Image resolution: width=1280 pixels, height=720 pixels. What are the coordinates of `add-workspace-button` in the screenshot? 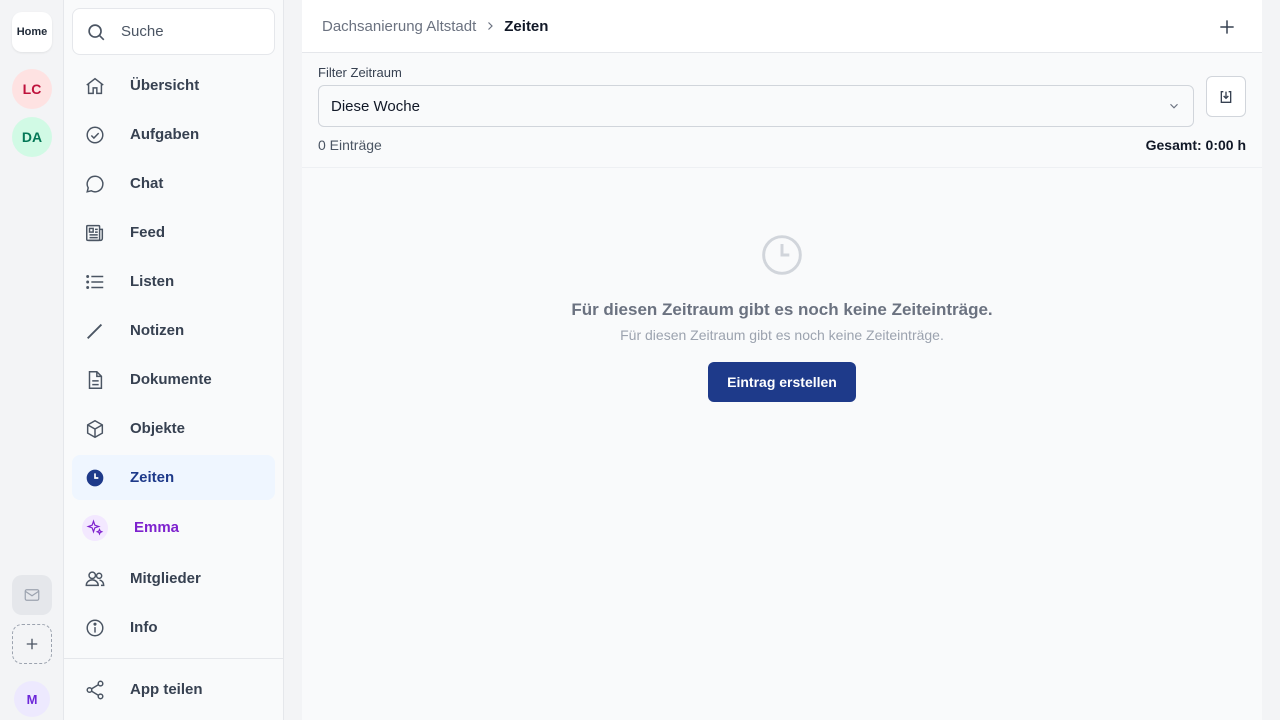 It's located at (32, 644).